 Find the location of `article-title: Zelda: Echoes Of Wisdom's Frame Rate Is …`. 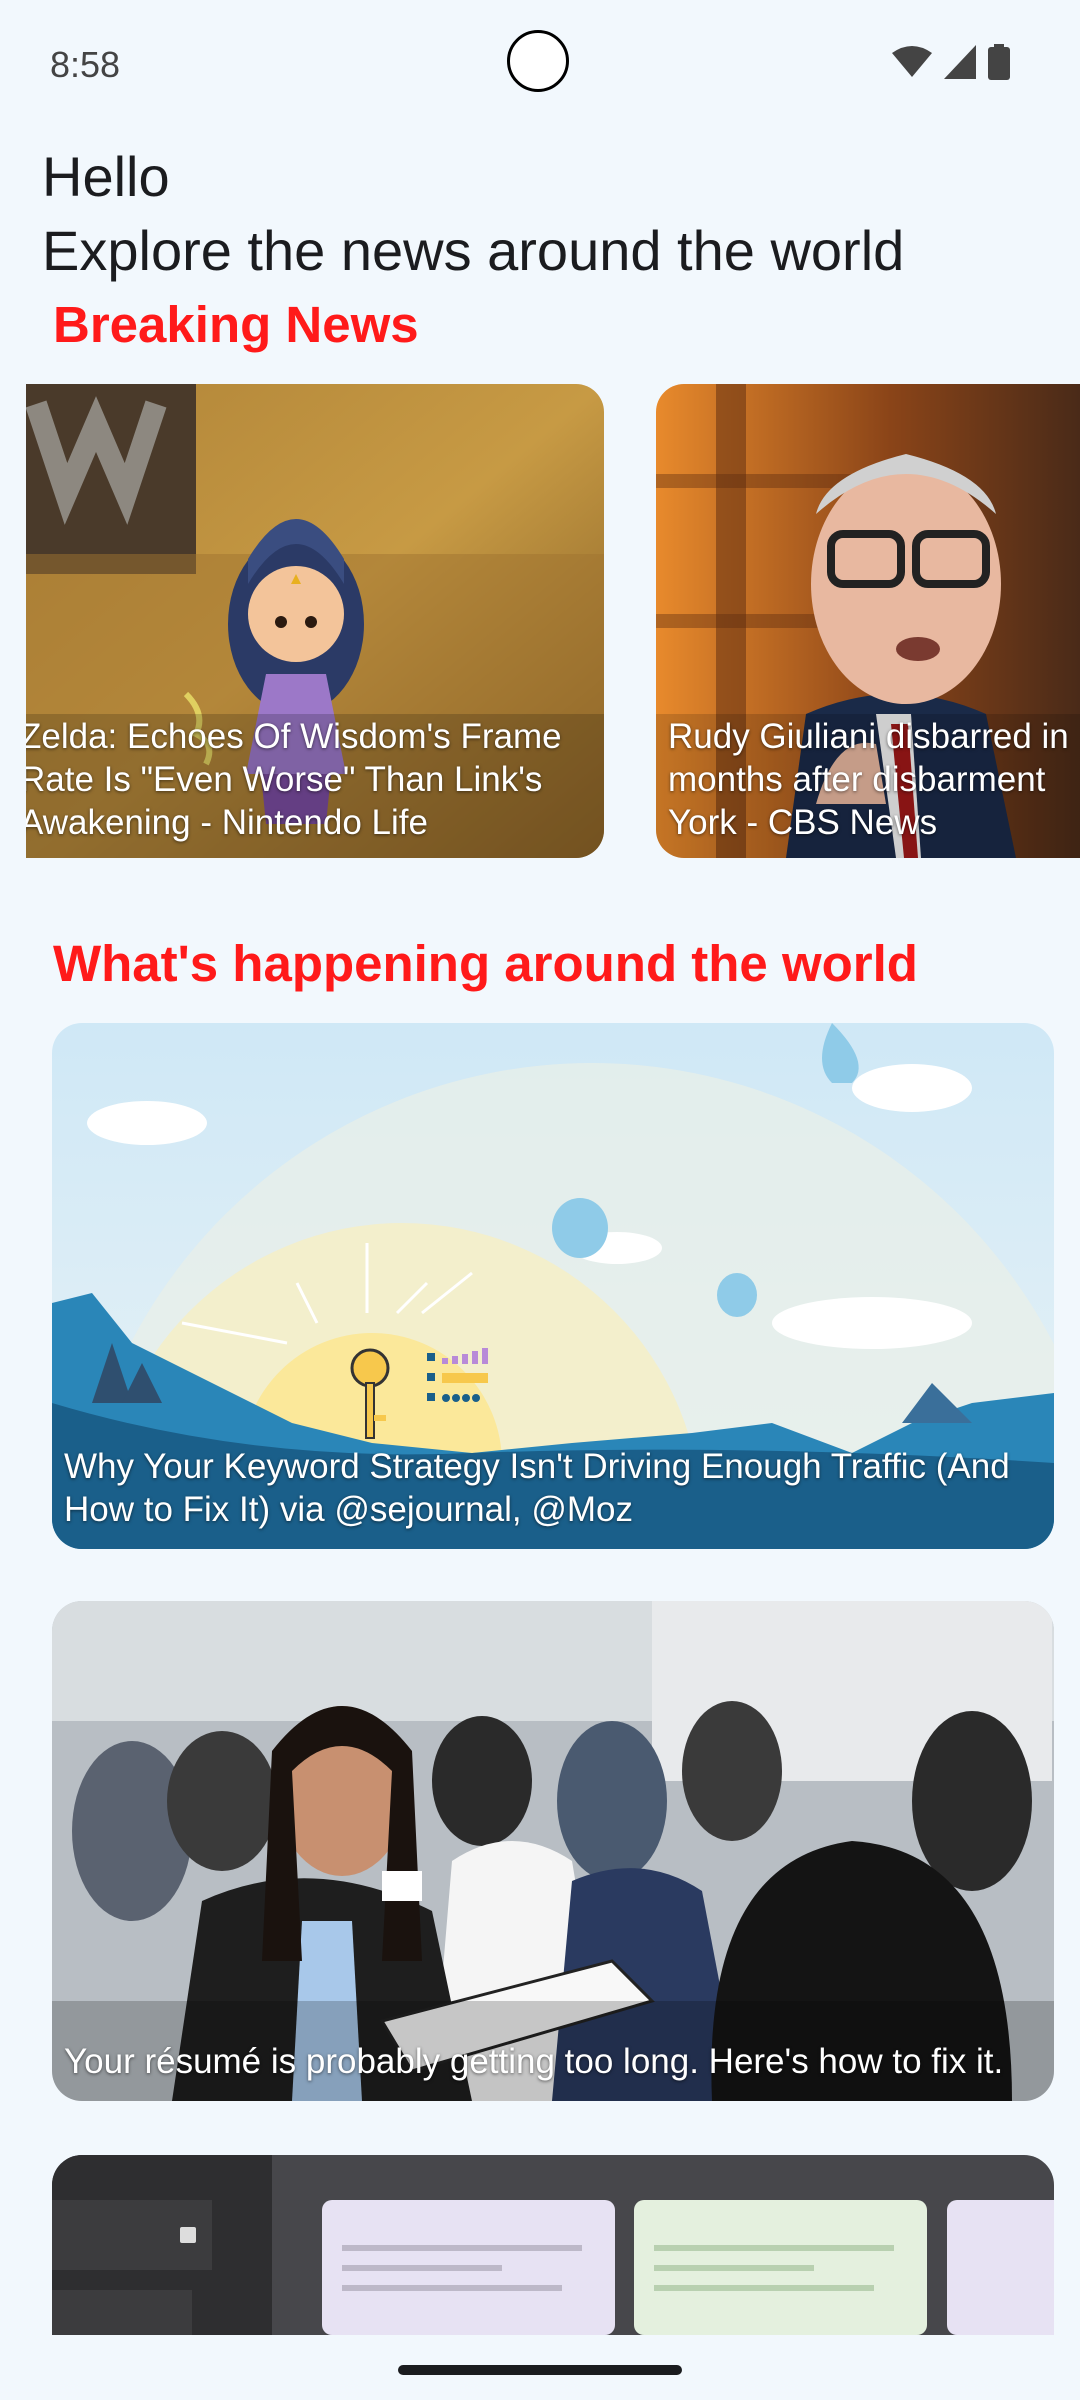

article-title: Zelda: Echoes Of Wisdom's Frame Rate Is … is located at coordinates (294, 779).